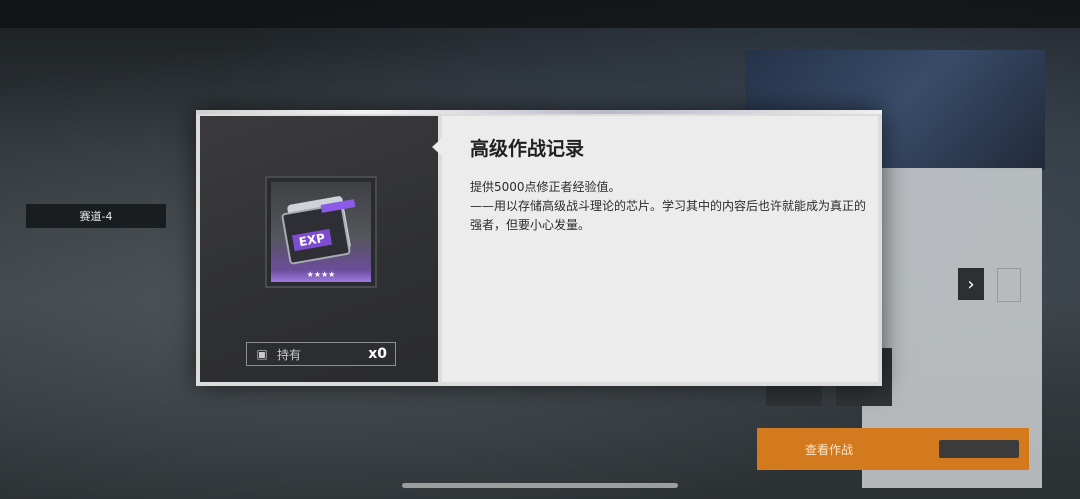  I want to click on background-orange-button-label: 查看作战, so click(829, 449).